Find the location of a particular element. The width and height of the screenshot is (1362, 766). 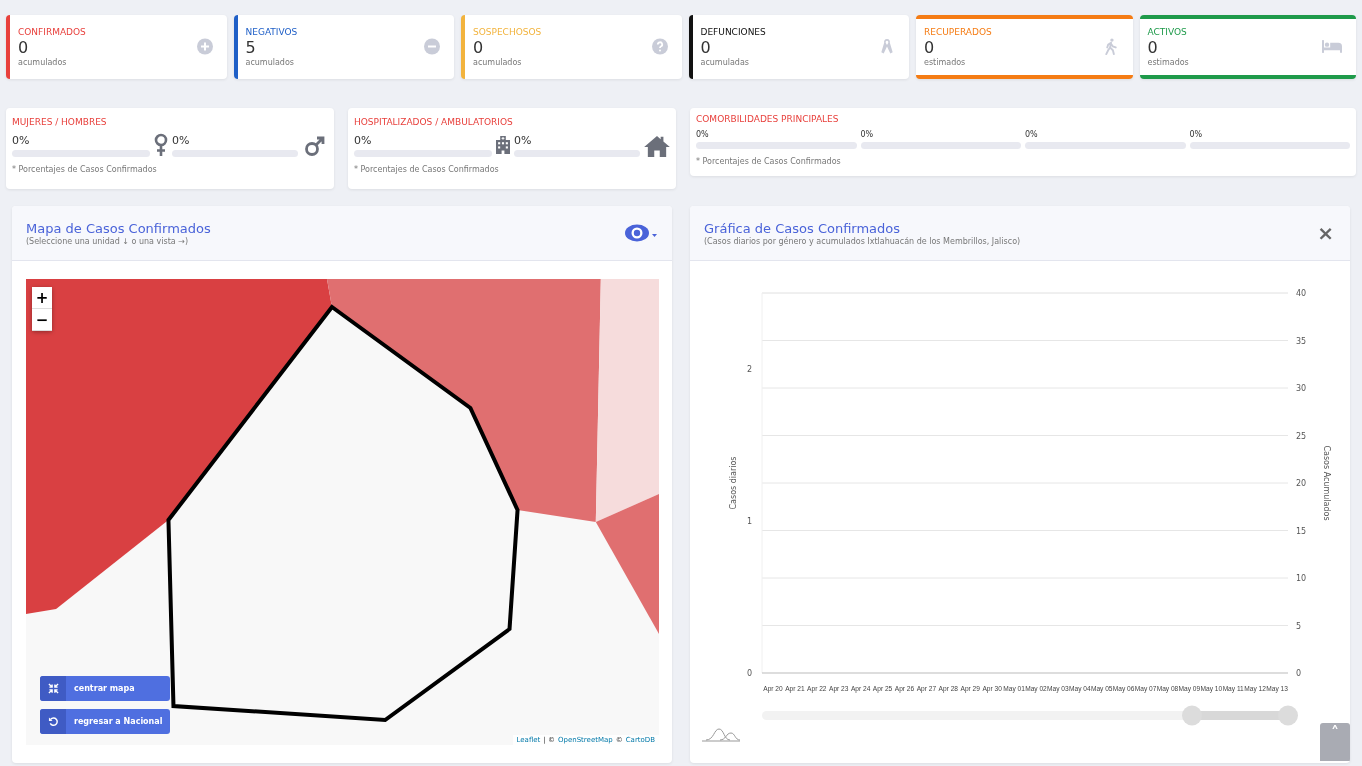

close-button: × is located at coordinates (1325, 233).